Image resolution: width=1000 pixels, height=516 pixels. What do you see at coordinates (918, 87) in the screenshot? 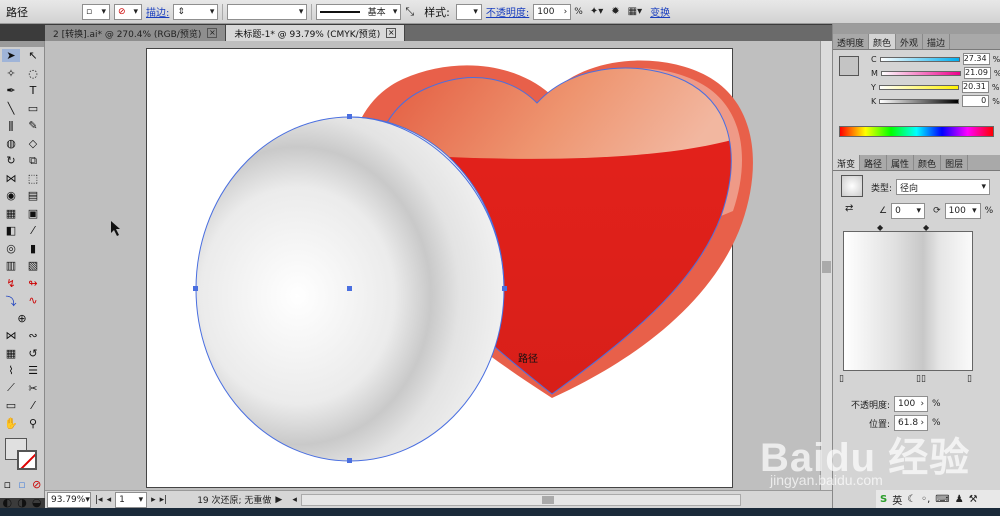
I see `yellow-slider` at bounding box center [918, 87].